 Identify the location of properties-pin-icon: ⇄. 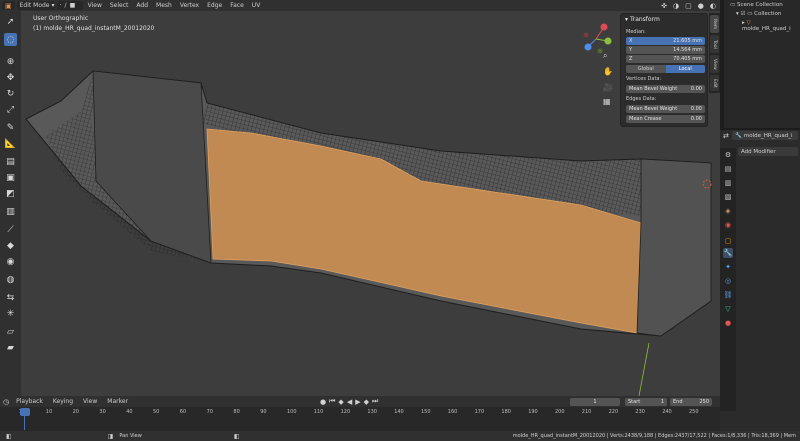
(726, 136).